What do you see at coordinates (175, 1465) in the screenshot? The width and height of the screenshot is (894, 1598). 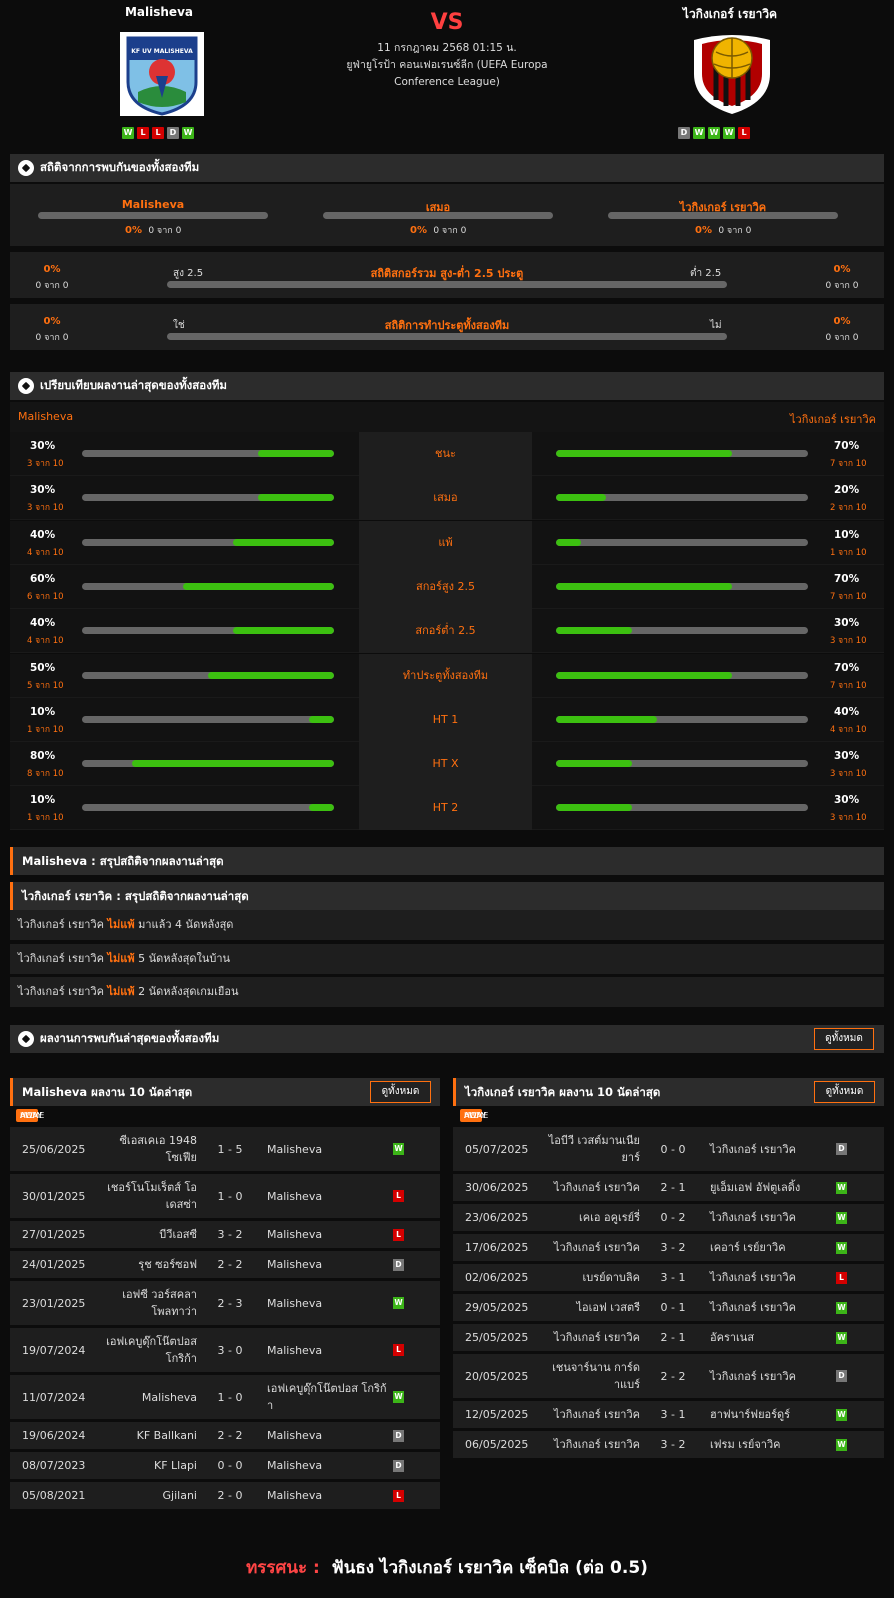 I see `match-home: KF Llapi` at bounding box center [175, 1465].